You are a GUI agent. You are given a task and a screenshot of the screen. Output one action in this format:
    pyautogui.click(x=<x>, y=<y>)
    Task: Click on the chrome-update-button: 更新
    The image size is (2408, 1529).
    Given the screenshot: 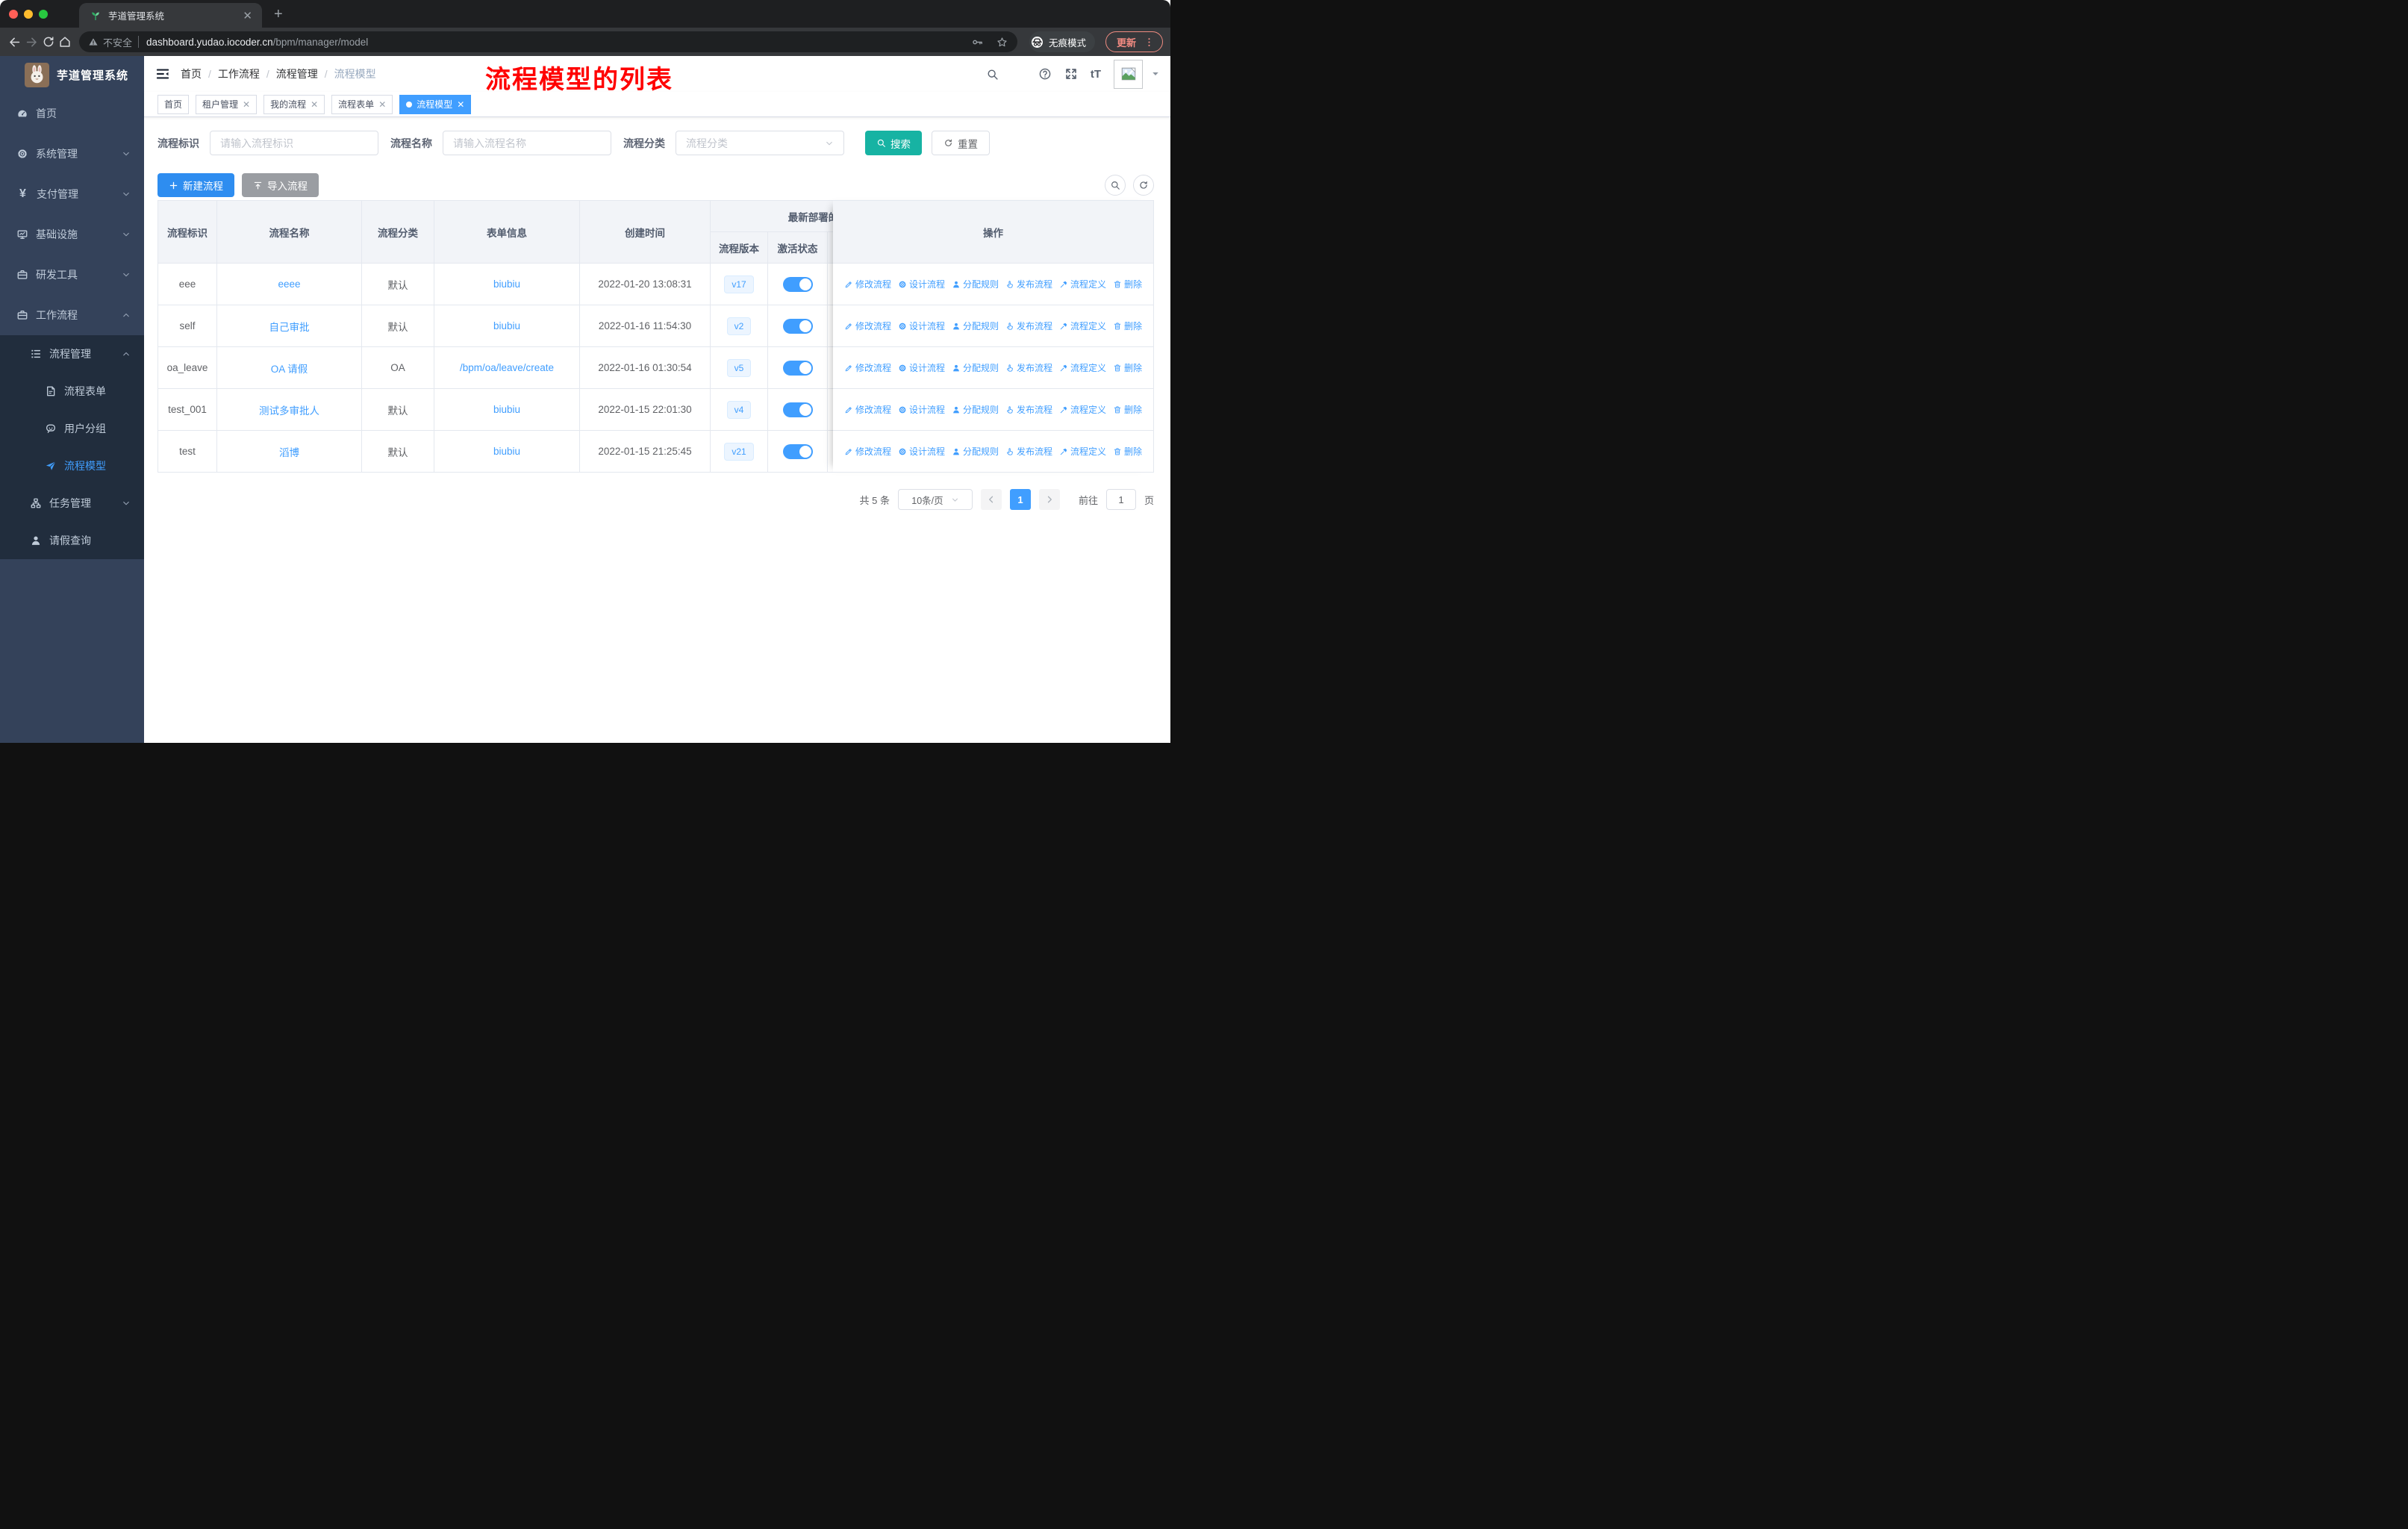 What is the action you would take?
    pyautogui.click(x=1134, y=41)
    